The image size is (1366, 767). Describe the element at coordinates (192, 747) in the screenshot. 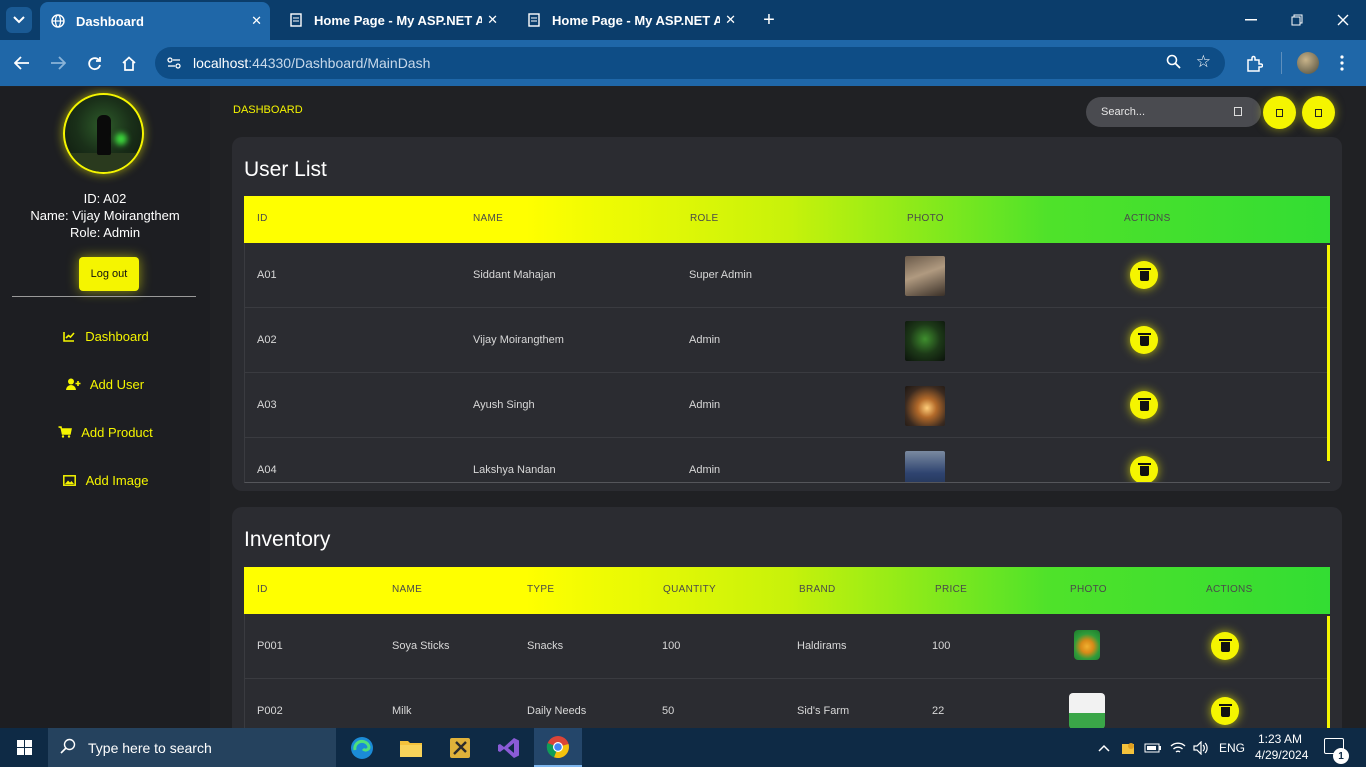

I see `taskbar-search: Type here to search` at that location.